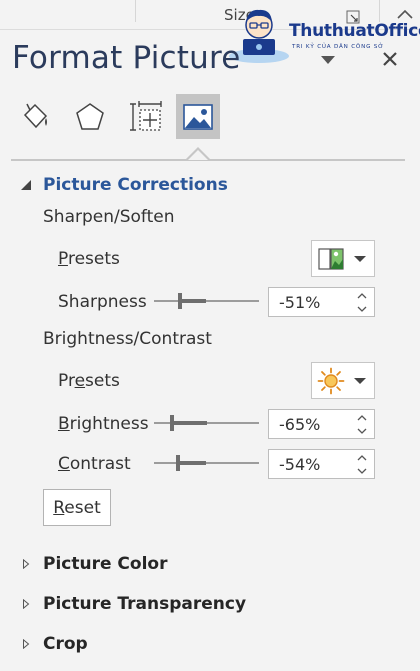 The height and width of the screenshot is (671, 420). Describe the element at coordinates (26, 185) in the screenshot. I see `caret-expanded-icon` at that location.